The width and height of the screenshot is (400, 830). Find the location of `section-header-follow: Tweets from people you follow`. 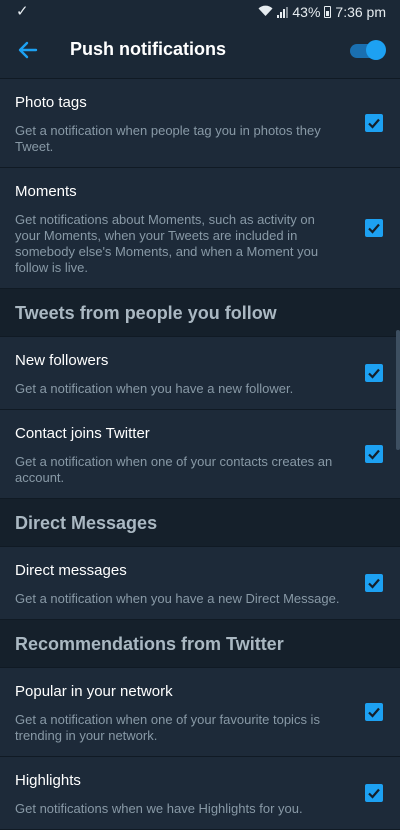

section-header-follow: Tweets from people you follow is located at coordinates (200, 313).